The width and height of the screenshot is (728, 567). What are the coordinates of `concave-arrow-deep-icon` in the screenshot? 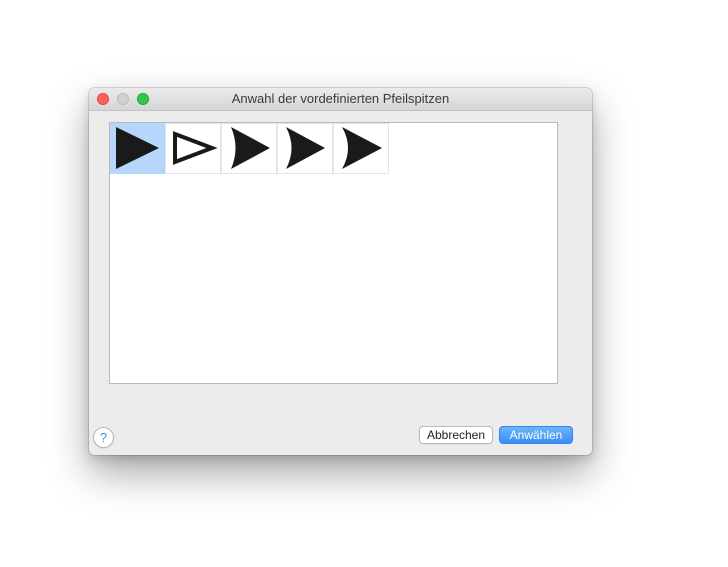 It's located at (305, 148).